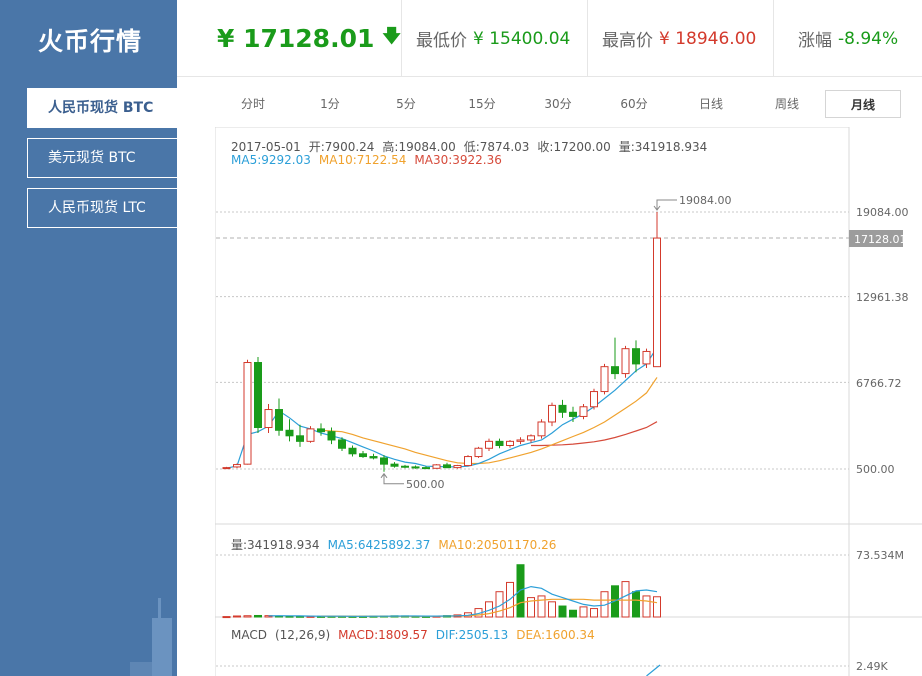 The height and width of the screenshot is (676, 922). Describe the element at coordinates (330, 104) in the screenshot. I see `tab-1min: 1分` at that location.